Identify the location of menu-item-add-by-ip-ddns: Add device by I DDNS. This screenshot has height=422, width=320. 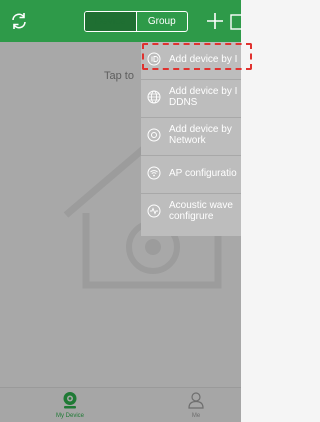
(191, 99).